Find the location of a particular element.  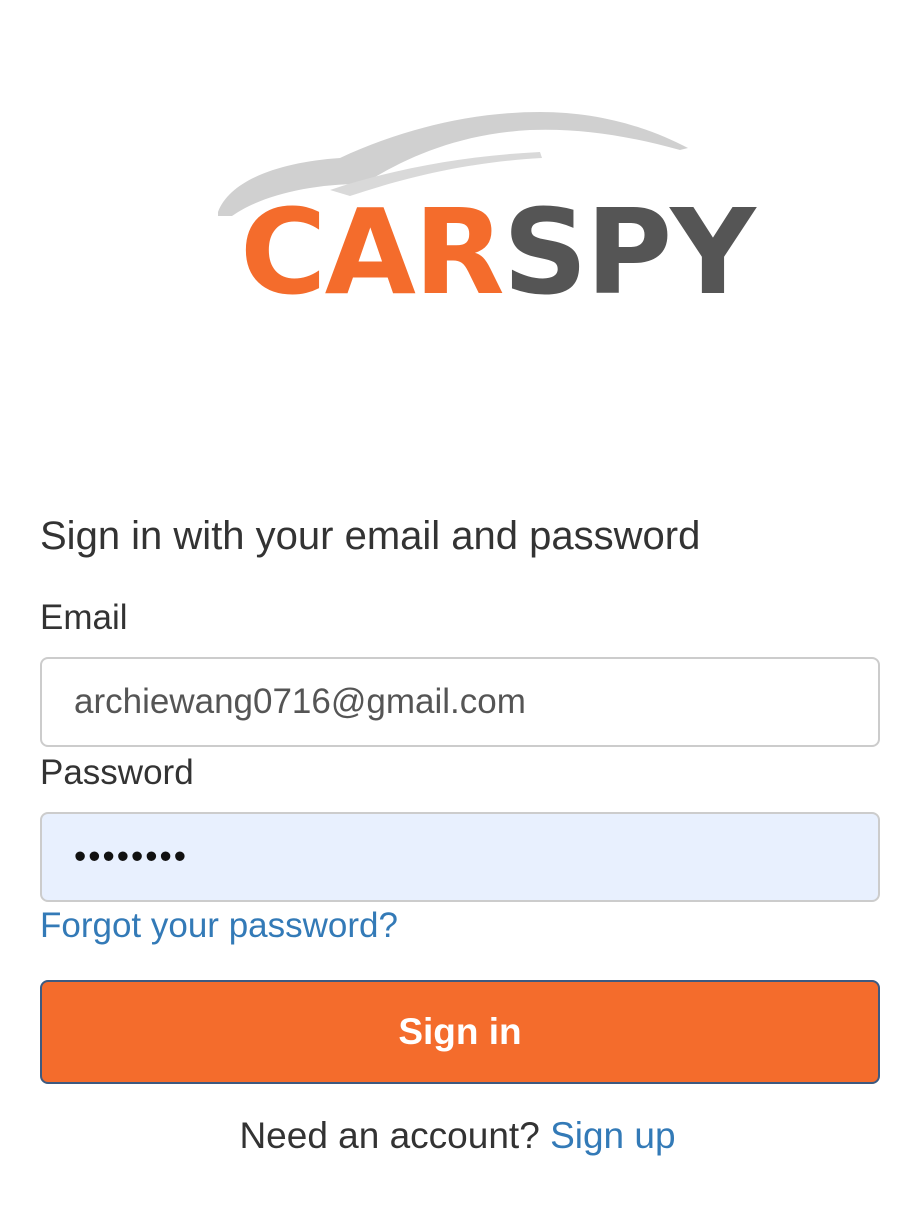

email-label: Email is located at coordinates (84, 617).